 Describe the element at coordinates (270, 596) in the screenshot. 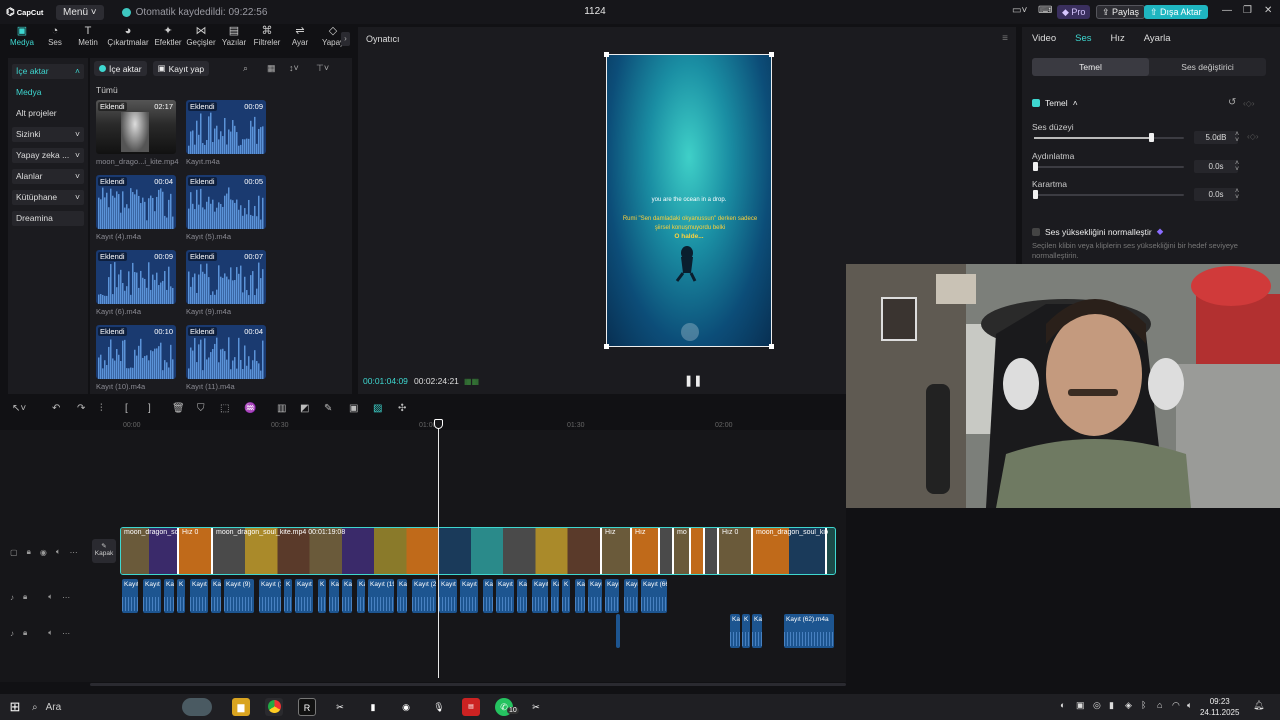

I see `audio-clip: Kayıt (1` at that location.